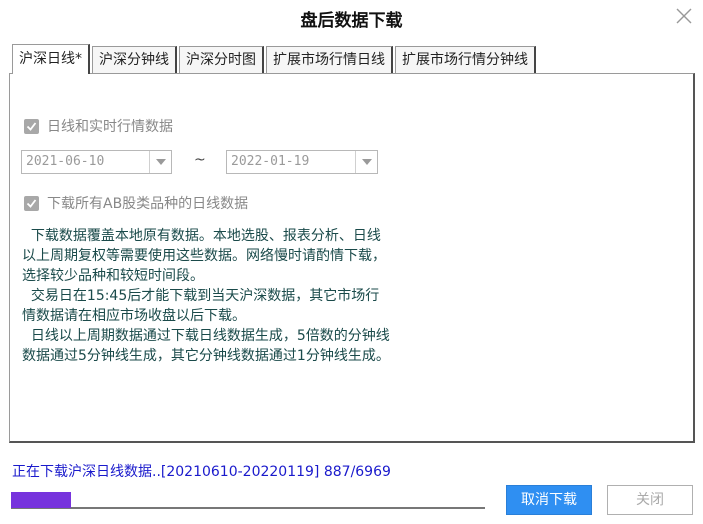  What do you see at coordinates (31, 126) in the screenshot?
I see `daily-realtime-checkbox` at bounding box center [31, 126].